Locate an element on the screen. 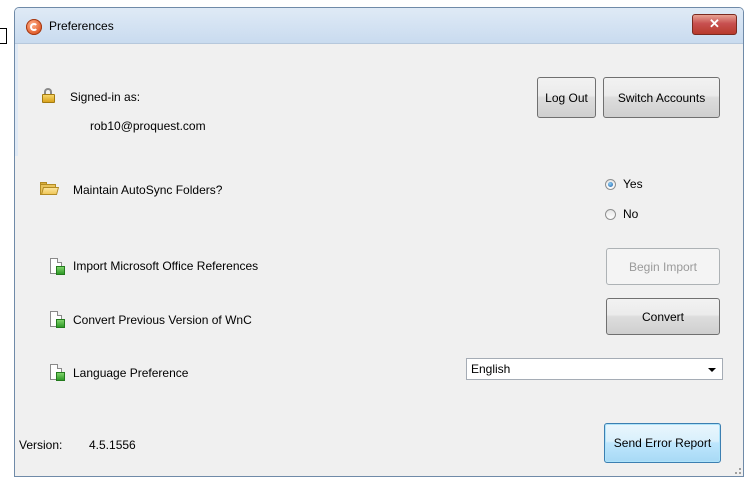  left-accent-strip is located at coordinates (16, 100).